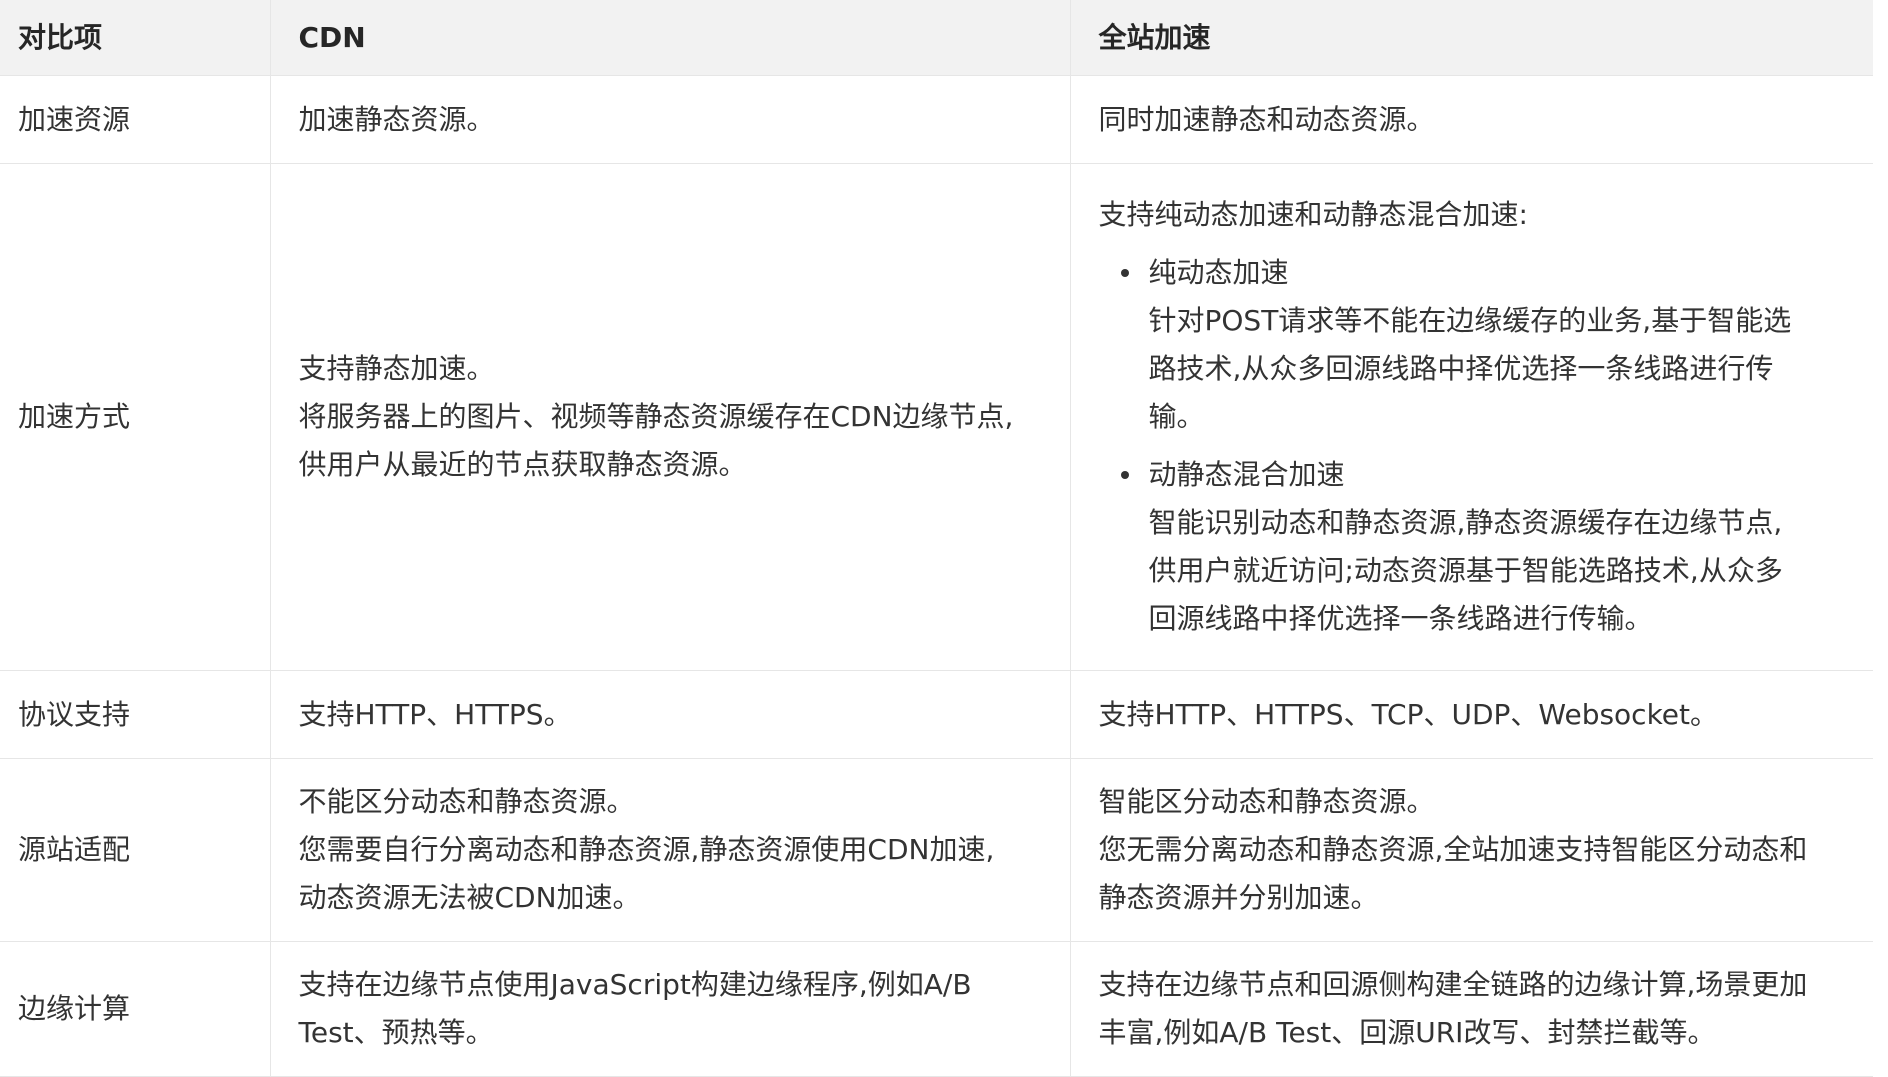 This screenshot has height=1077, width=1888. What do you see at coordinates (670, 714) in the screenshot?
I see `cdn-cell: 支持HTTP、HTTPS。` at bounding box center [670, 714].